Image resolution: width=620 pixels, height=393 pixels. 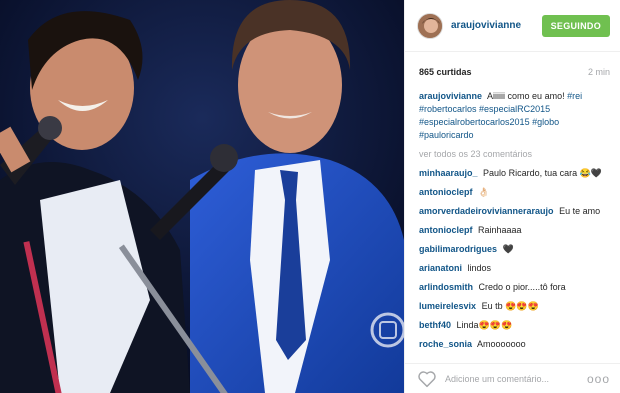 I want to click on comment-text: 👌🏻, so click(x=484, y=192).